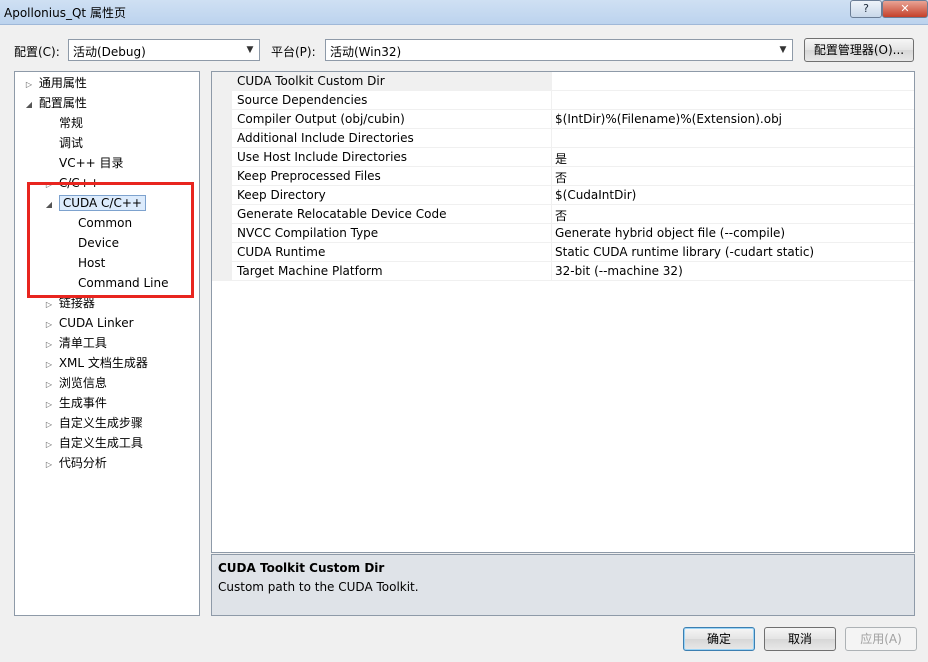 The width and height of the screenshot is (928, 662). What do you see at coordinates (29, 105) in the screenshot?
I see `collapse-icon: ◢` at bounding box center [29, 105].